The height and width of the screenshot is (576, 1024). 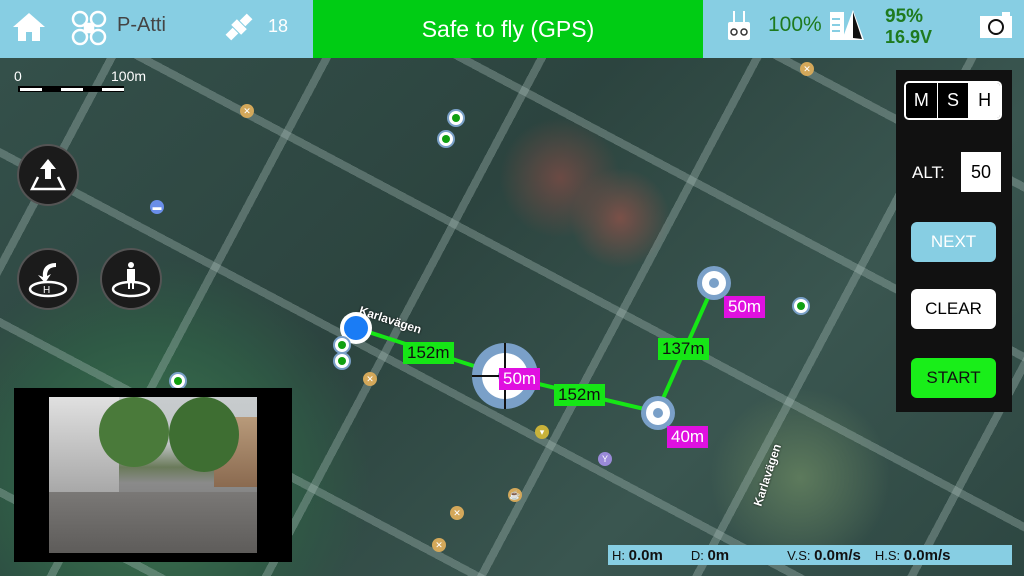 What do you see at coordinates (739, 26) in the screenshot?
I see `remote-controller-icon` at bounding box center [739, 26].